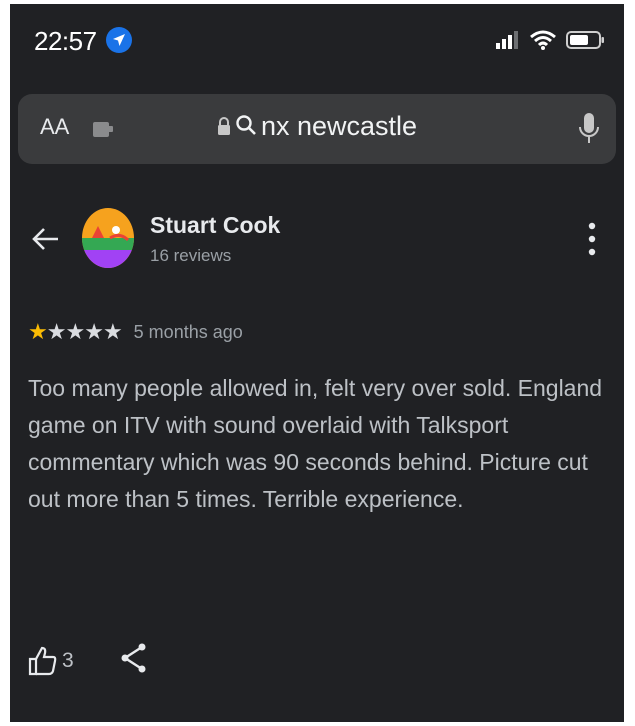 The height and width of the screenshot is (726, 635). Describe the element at coordinates (339, 126) in the screenshot. I see `url-text: nx newcastle` at that location.